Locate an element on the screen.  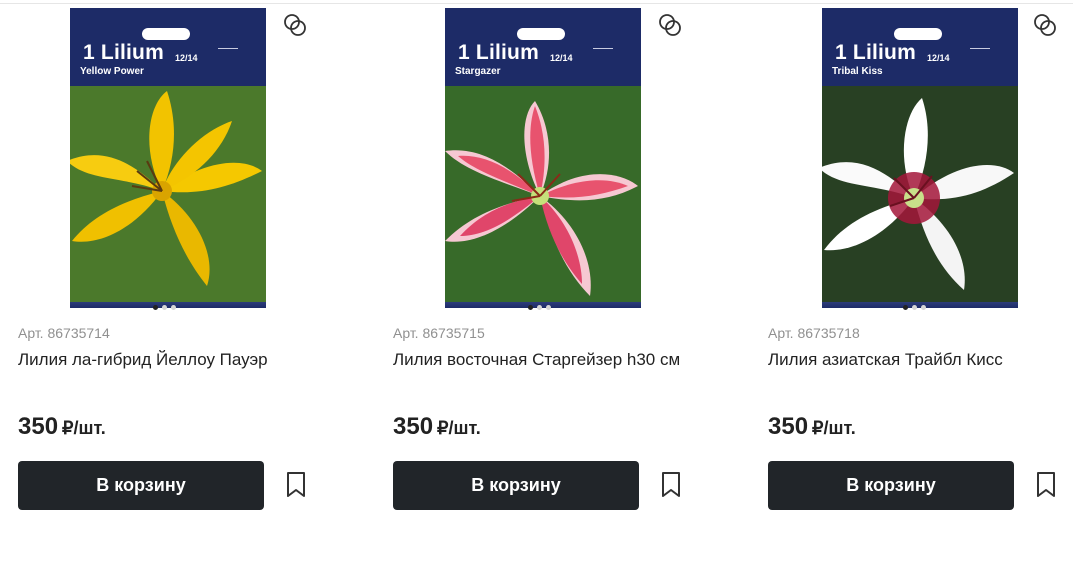
package-variety: Tribal Kiss is located at coordinates (857, 71).